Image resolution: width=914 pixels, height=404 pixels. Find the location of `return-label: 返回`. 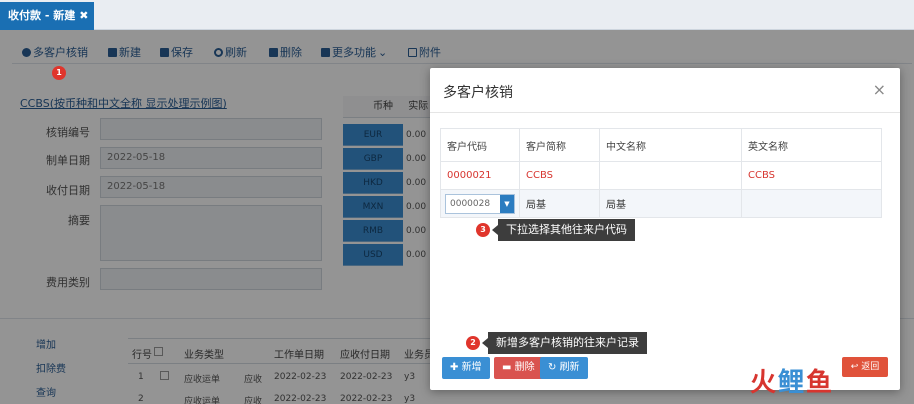

return-label: 返回 is located at coordinates (870, 367).